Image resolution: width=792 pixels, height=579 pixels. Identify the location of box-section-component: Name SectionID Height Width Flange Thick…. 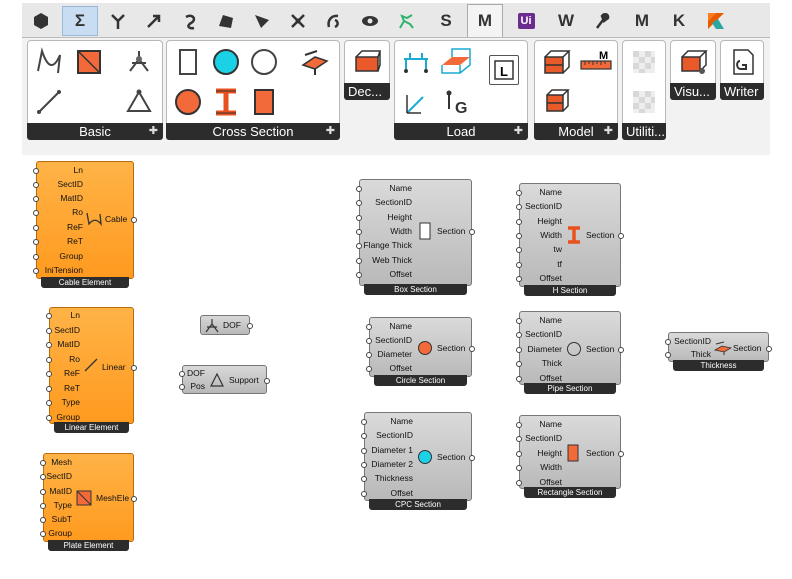
(415, 237).